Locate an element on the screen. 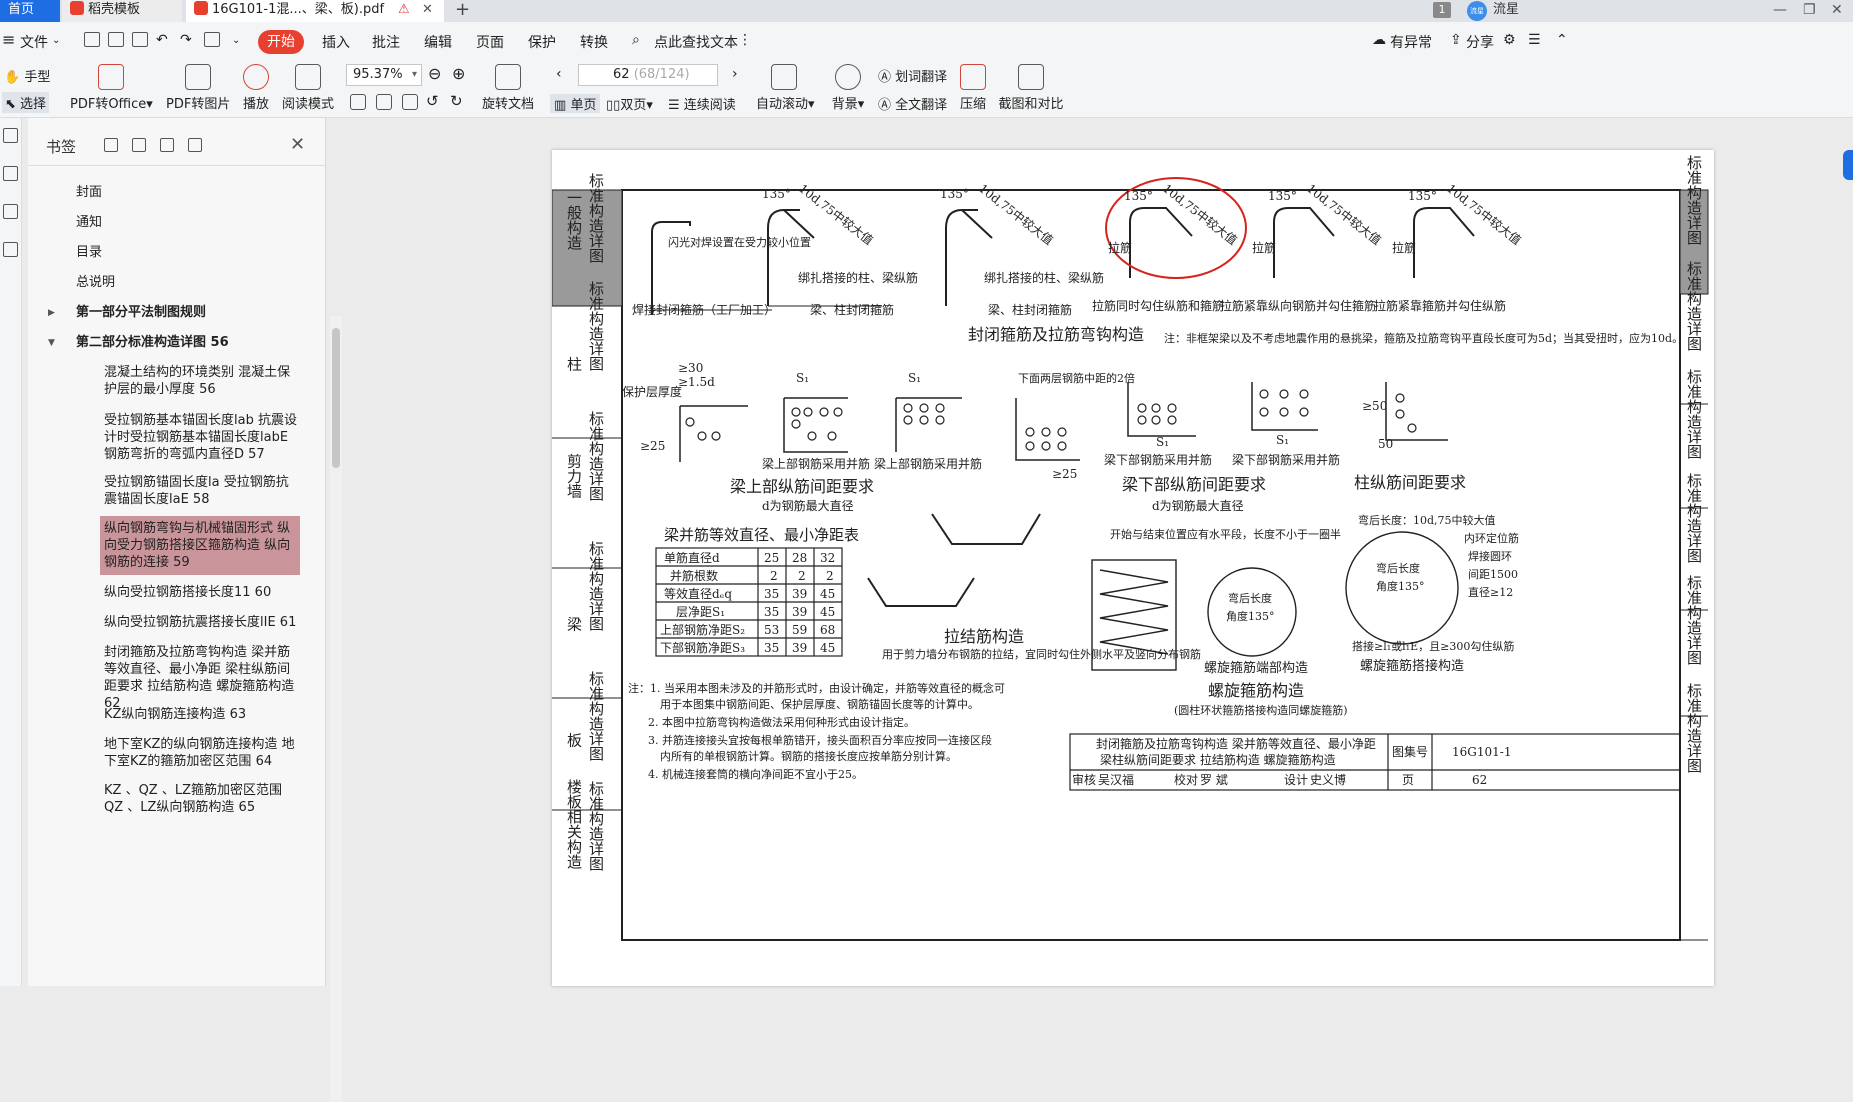 This screenshot has width=1853, height=1102. fit-width-icon is located at coordinates (410, 102).